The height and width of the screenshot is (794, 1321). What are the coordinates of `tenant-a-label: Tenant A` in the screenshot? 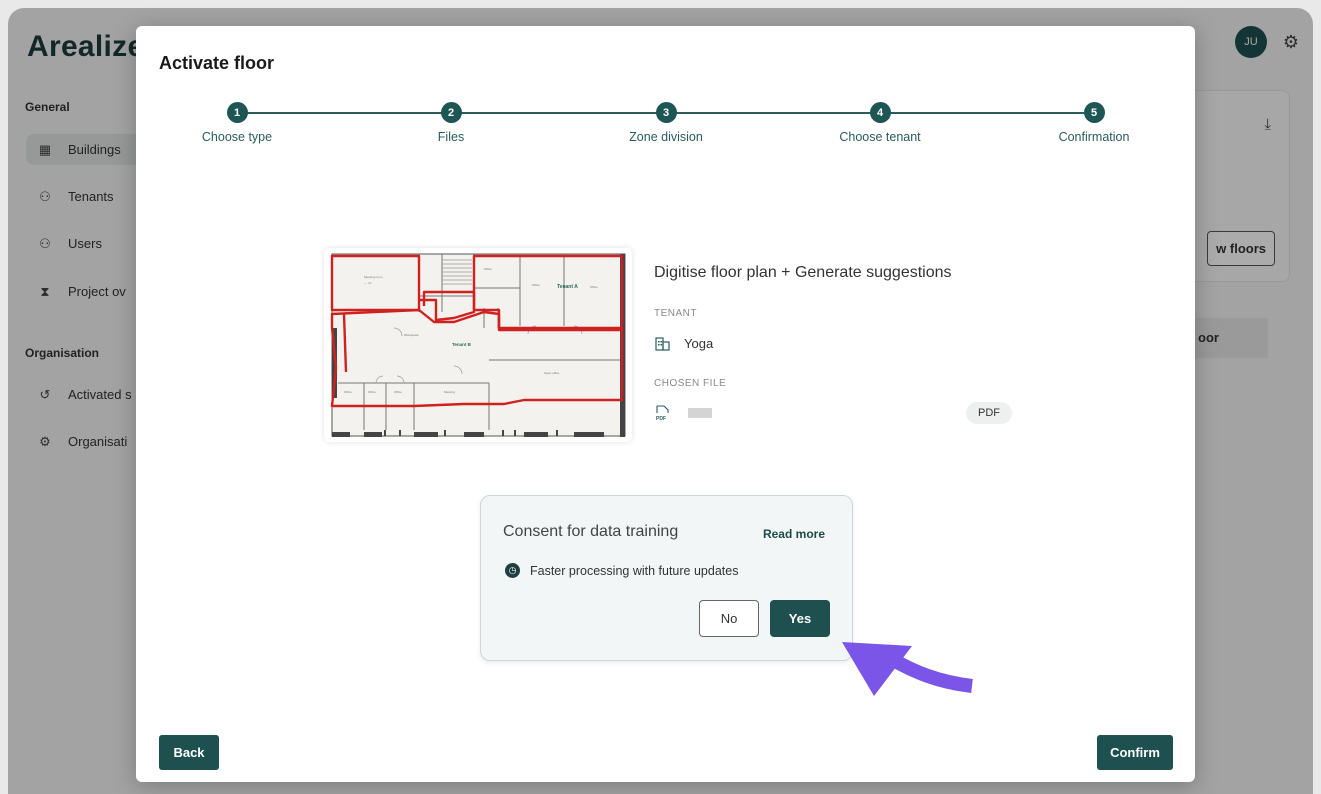 It's located at (567, 287).